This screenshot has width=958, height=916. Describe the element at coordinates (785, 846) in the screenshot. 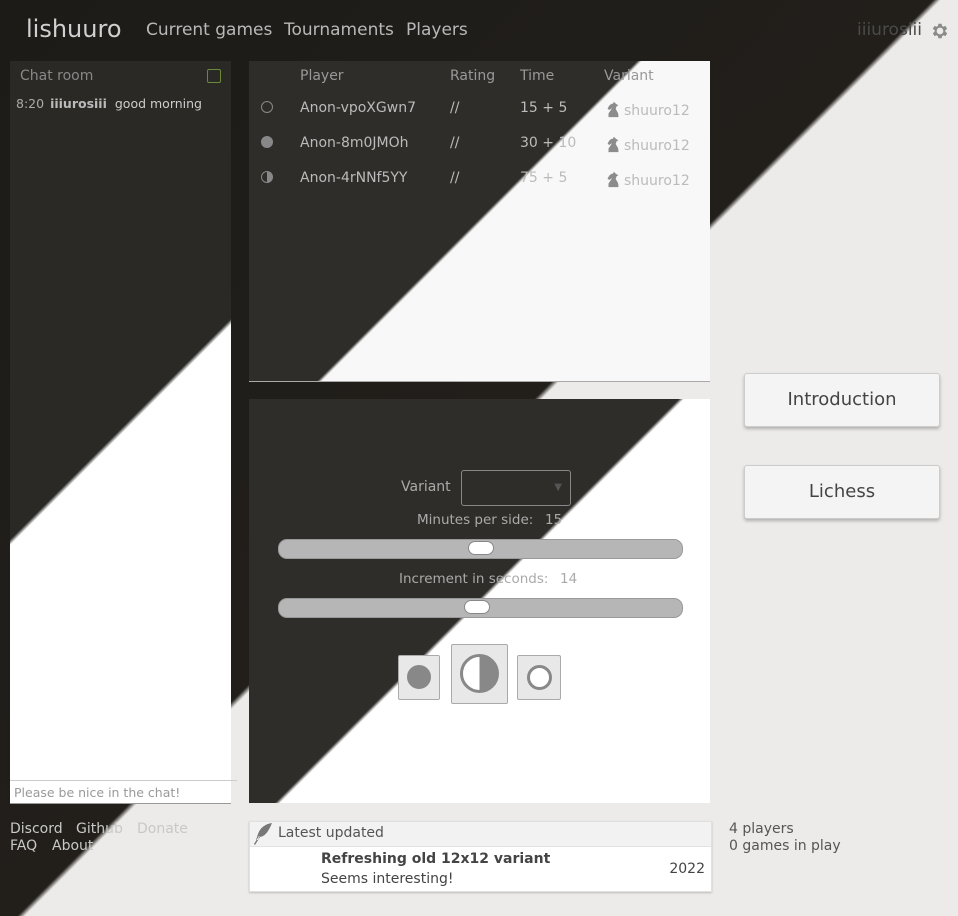

I see `games-count: 0 games in play` at that location.